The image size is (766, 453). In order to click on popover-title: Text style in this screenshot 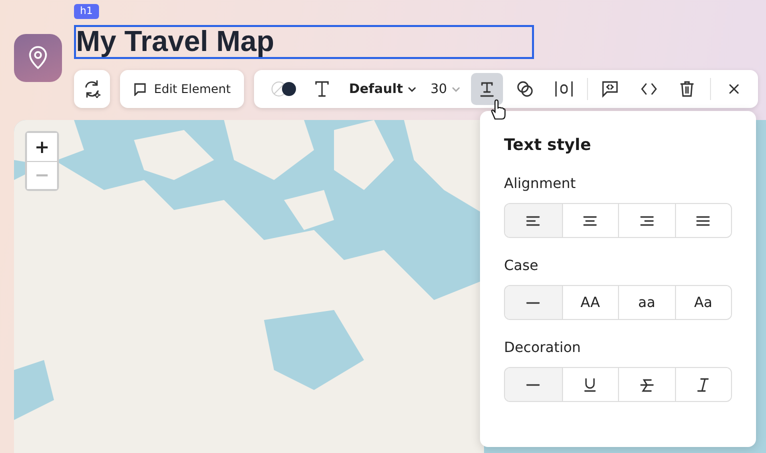, I will do `click(548, 144)`.